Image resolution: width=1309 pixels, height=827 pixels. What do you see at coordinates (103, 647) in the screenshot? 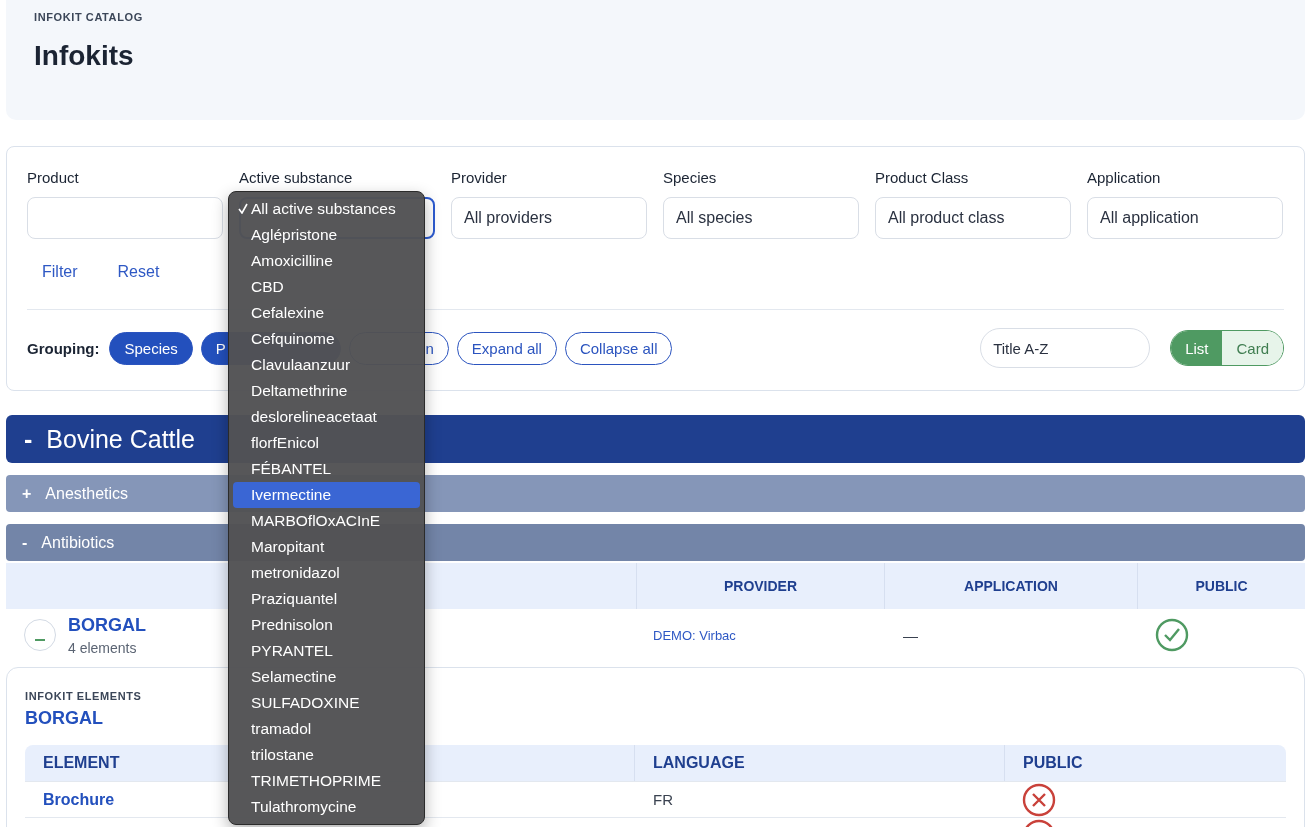
I see `element-count: 4 elements` at bounding box center [103, 647].